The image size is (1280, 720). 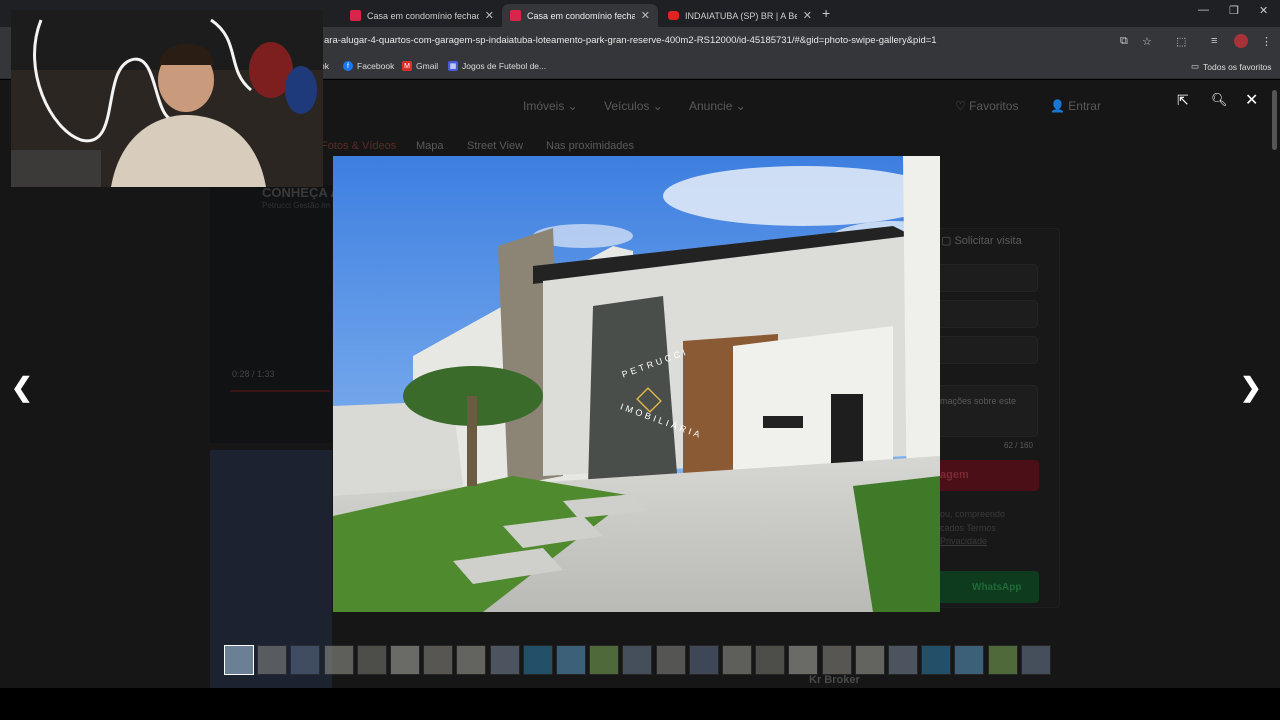 I want to click on profile-avatar, so click(x=1241, y=41).